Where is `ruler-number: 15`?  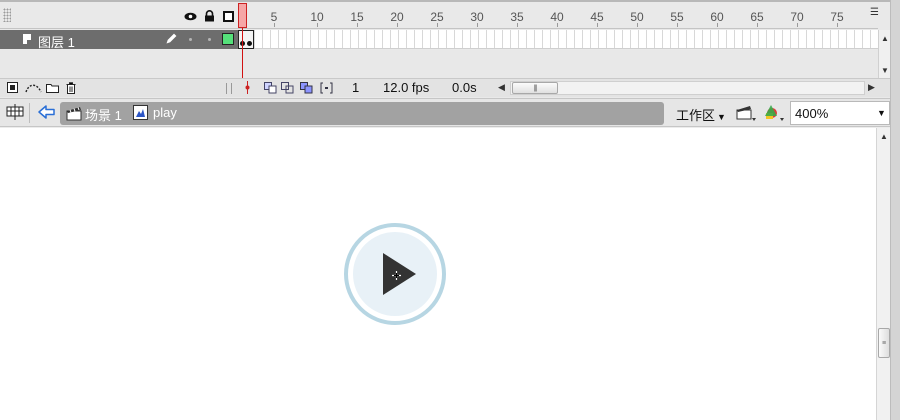 ruler-number: 15 is located at coordinates (357, 17).